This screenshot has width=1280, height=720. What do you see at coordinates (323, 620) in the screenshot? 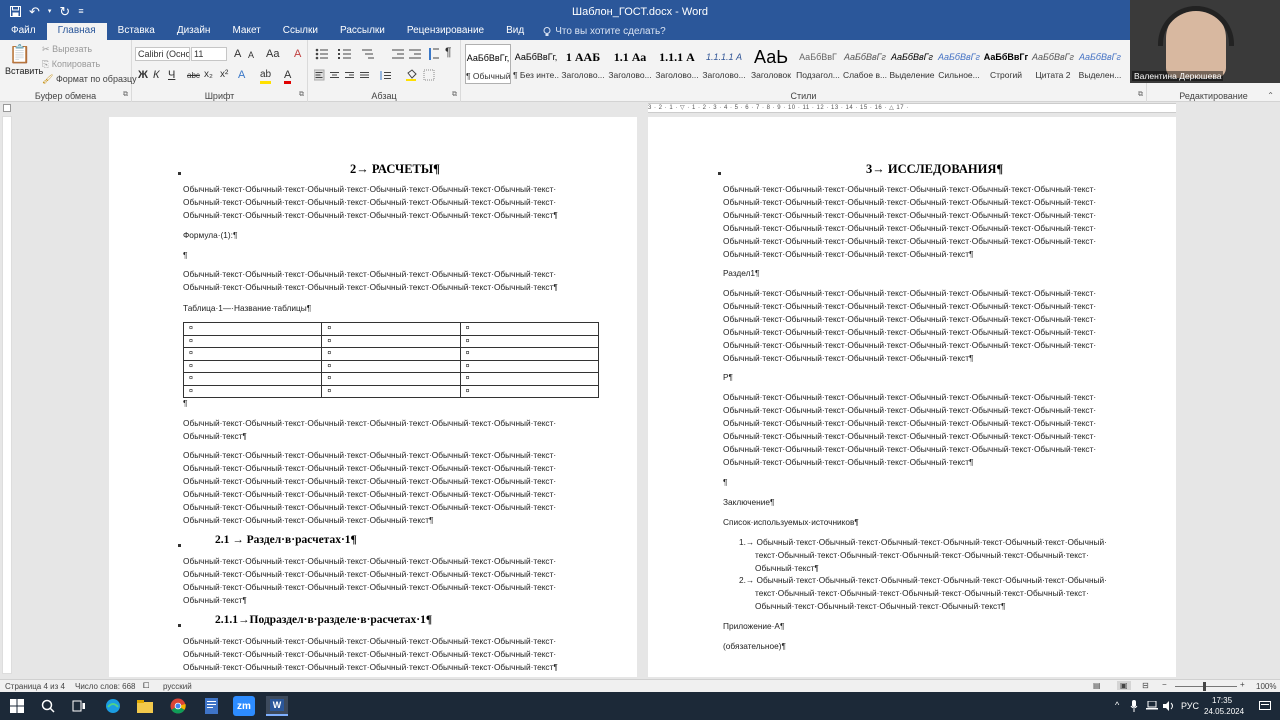
I see `heading-subsection-2-1-1: 2.1.1→Подраздел·в·разделе·в·расчетах·1¶` at bounding box center [323, 620].